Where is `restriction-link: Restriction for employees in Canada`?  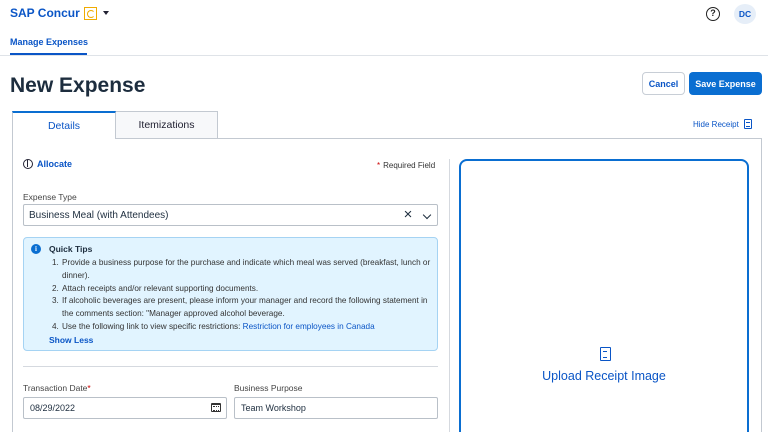
restriction-link: Restriction for employees in Canada is located at coordinates (309, 326).